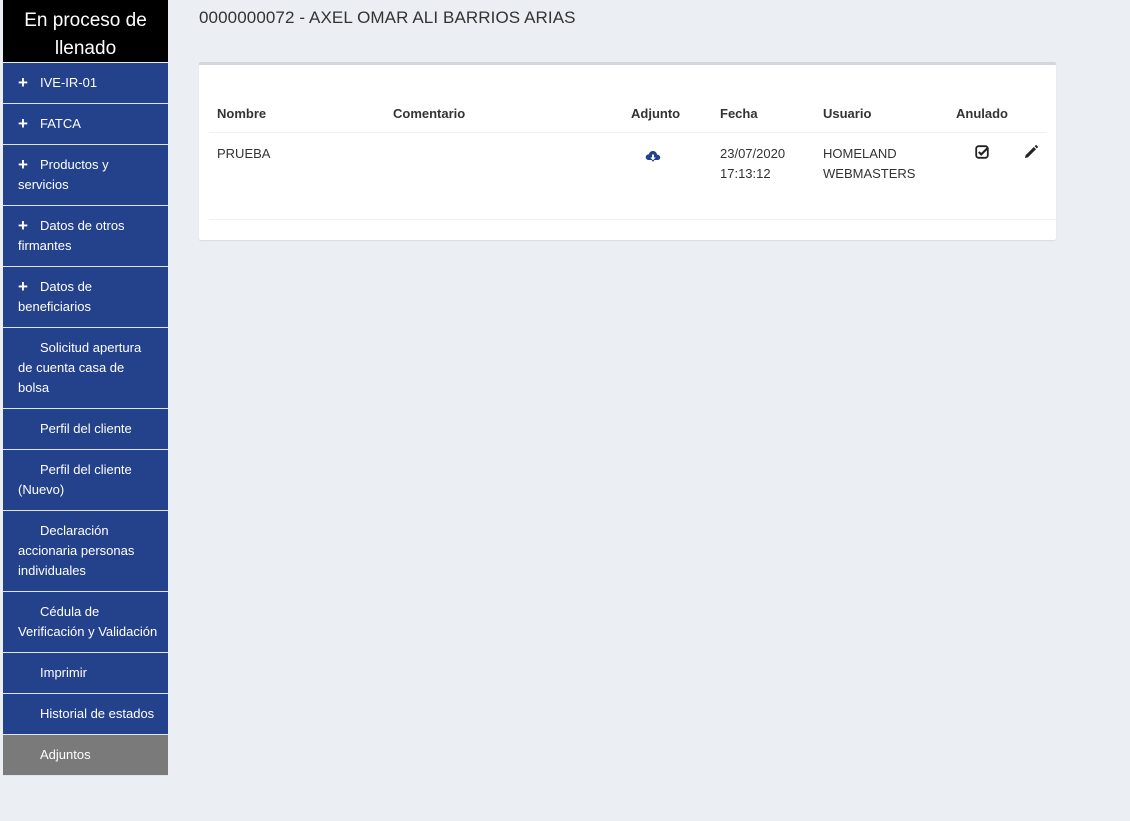 This screenshot has width=1130, height=821. I want to click on column-header-fecha: Fecha, so click(739, 113).